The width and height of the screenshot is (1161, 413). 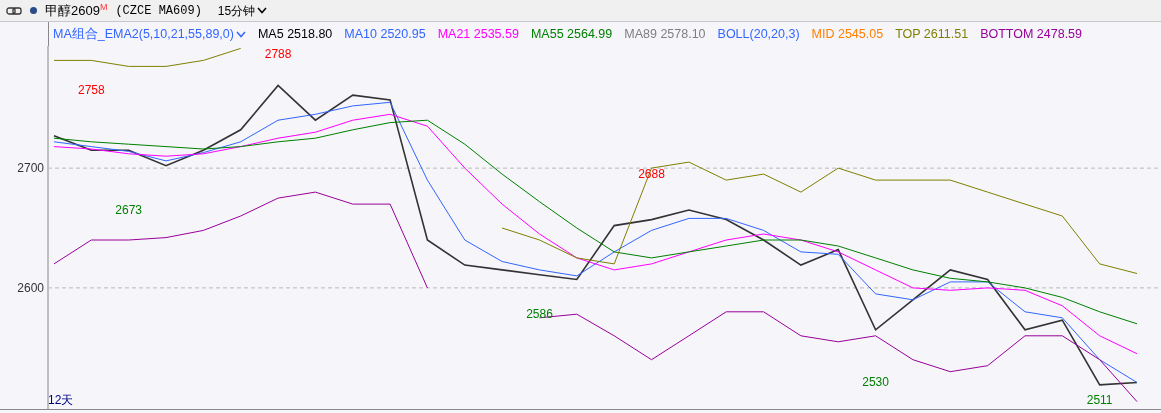 I want to click on price-mark: 2673, so click(x=129, y=209).